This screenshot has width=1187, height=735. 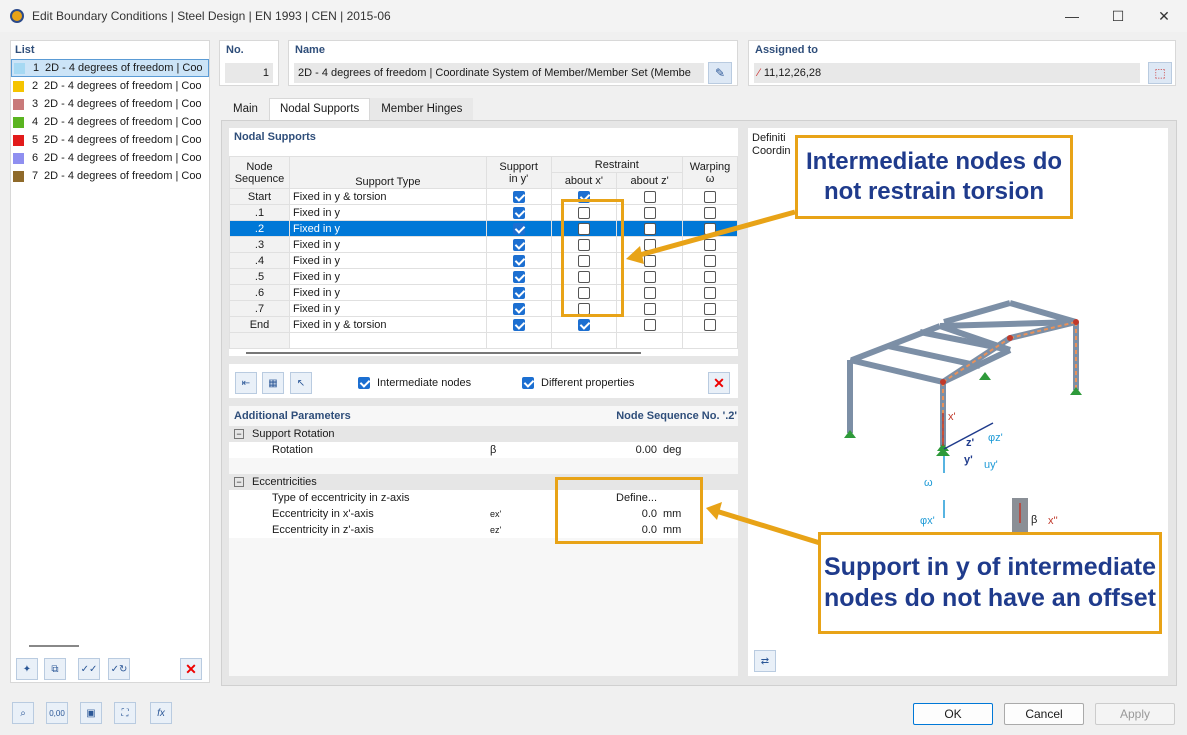 I want to click on table-row: .6 Fixed in y, so click(x=483, y=292).